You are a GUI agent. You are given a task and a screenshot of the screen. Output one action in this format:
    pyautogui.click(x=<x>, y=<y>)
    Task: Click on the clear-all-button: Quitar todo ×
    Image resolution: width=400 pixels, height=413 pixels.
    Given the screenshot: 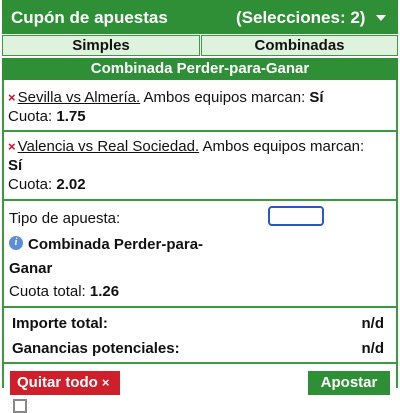 What is the action you would take?
    pyautogui.click(x=65, y=383)
    